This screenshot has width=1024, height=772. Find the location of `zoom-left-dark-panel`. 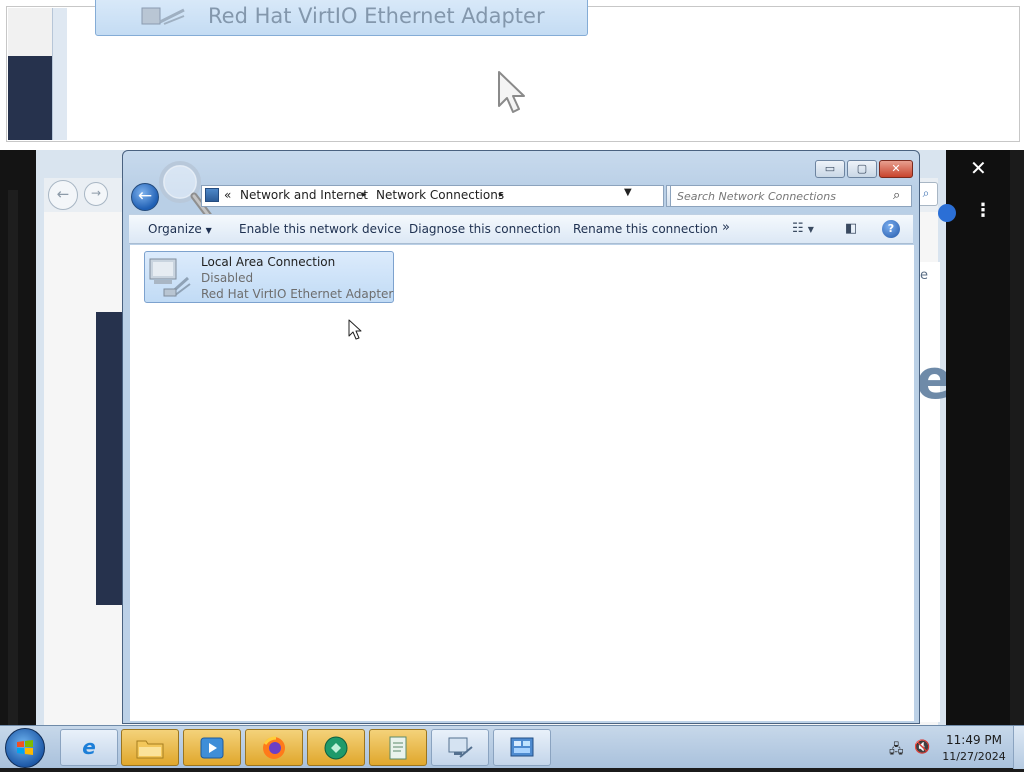

zoom-left-dark-panel is located at coordinates (30, 98).